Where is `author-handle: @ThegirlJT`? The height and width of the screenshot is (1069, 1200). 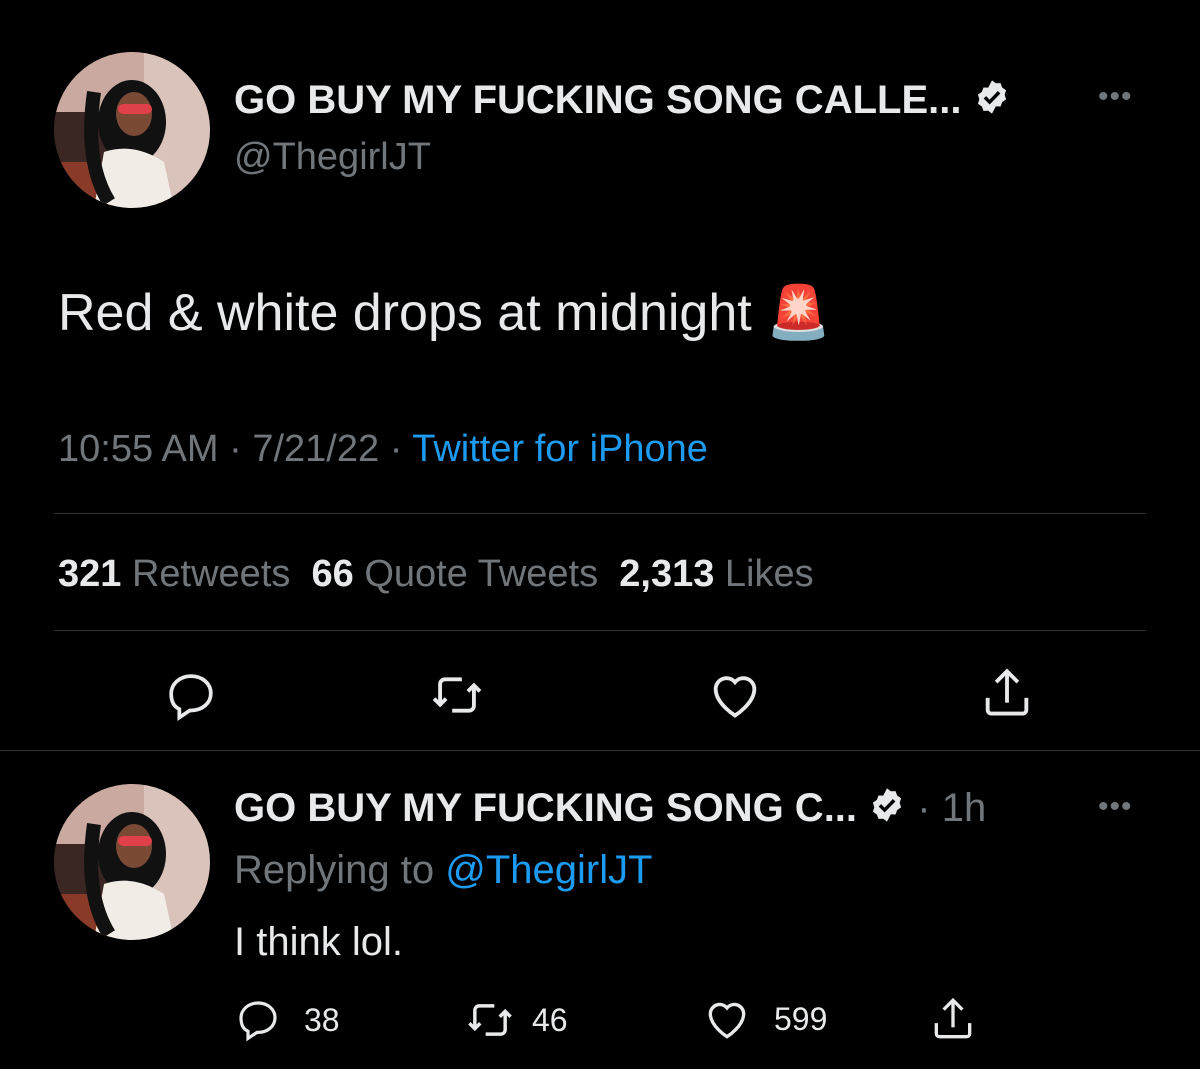 author-handle: @ThegirlJT is located at coordinates (332, 157).